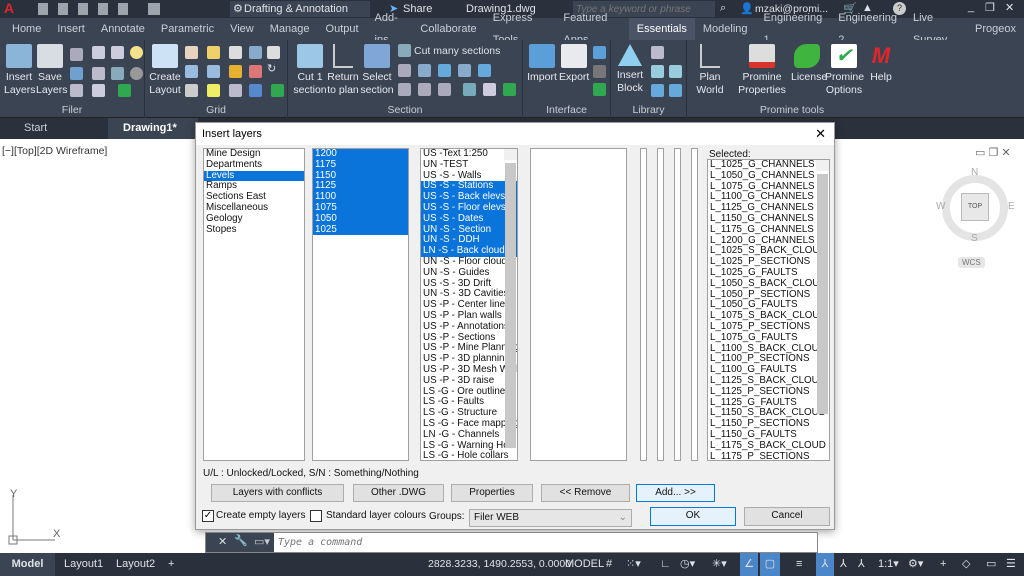 The image size is (1024, 576). Describe the element at coordinates (271, 68) in the screenshot. I see `refresh-icon: ↻` at that location.